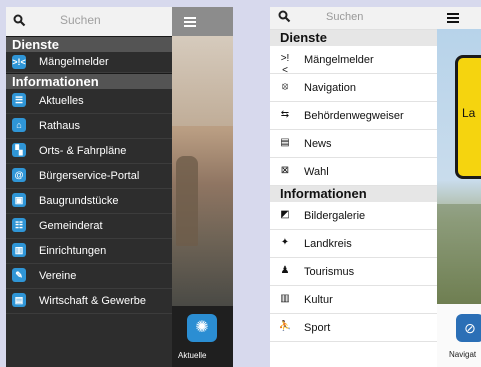 The height and width of the screenshot is (367, 481). What do you see at coordinates (79, 201) in the screenshot?
I see `menu-item-label: Baugrundstücke` at bounding box center [79, 201].